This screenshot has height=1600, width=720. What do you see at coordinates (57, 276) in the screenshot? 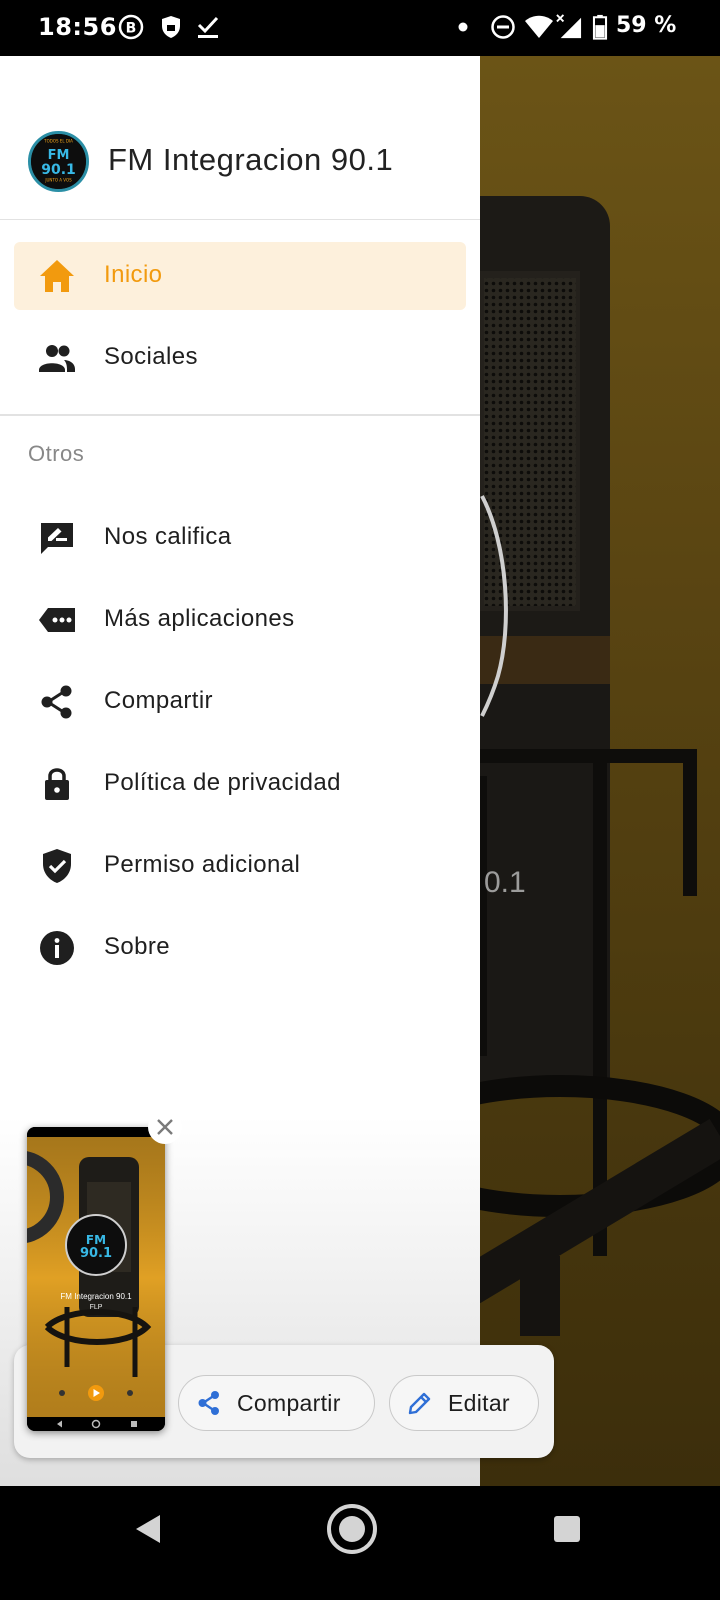
I see `home-icon` at bounding box center [57, 276].